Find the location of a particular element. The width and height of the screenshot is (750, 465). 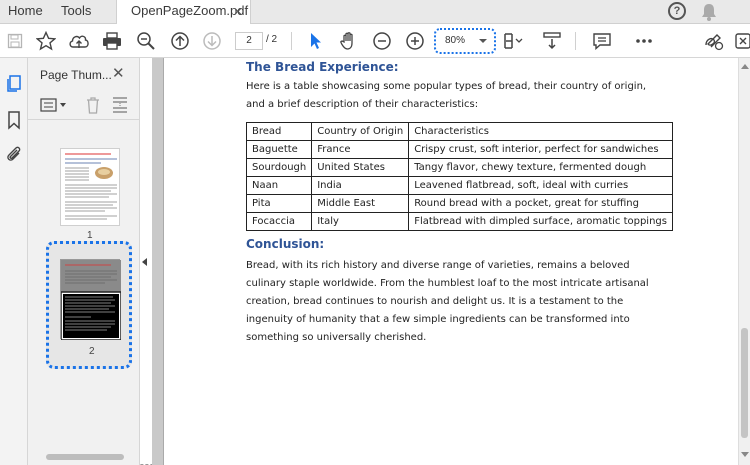

page-thumbnails-panel: Page Thum... ✕ 1 2 is located at coordinates (84, 261).